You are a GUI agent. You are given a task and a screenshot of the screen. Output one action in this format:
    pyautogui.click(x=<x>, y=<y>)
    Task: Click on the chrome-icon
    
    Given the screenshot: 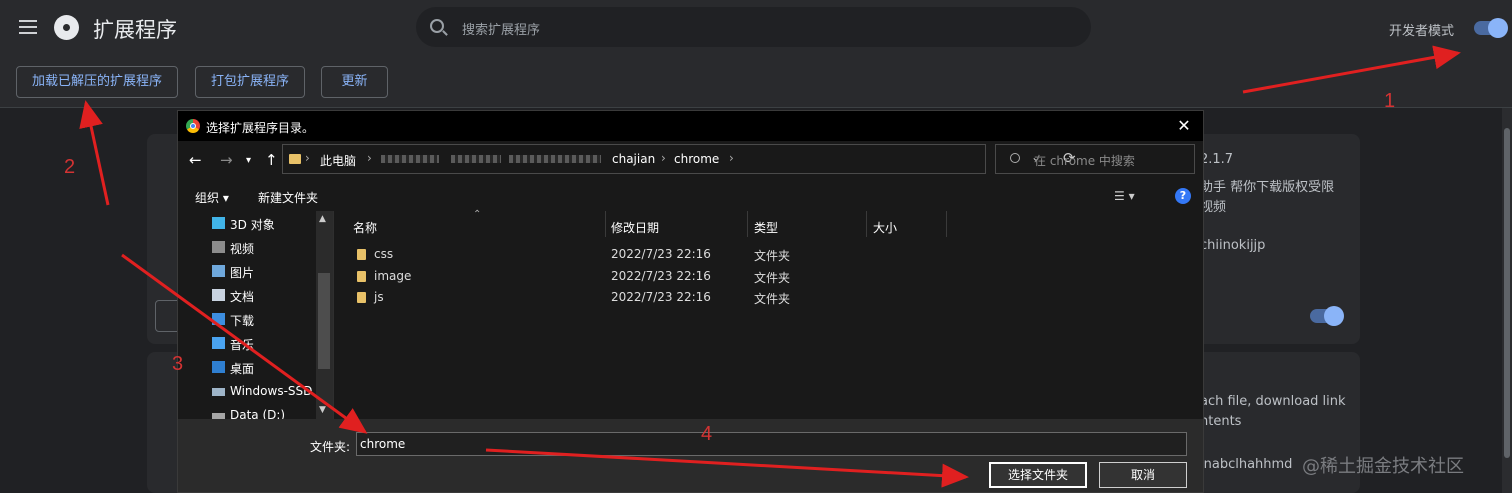 What is the action you would take?
    pyautogui.click(x=193, y=126)
    